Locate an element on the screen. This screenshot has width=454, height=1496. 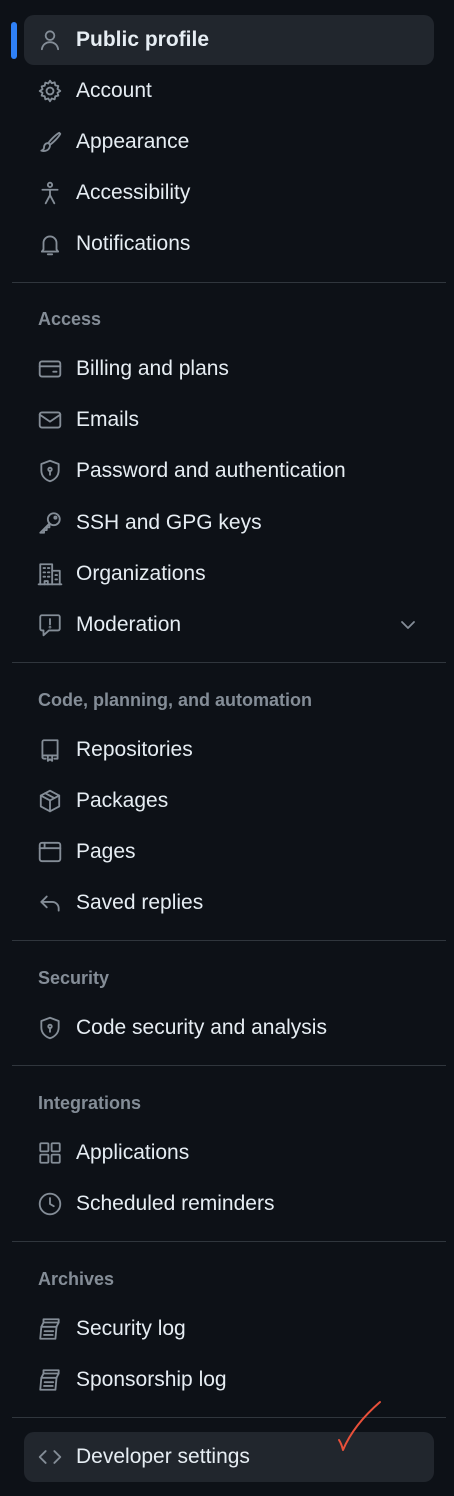
paintbrush-icon is located at coordinates (50, 142).